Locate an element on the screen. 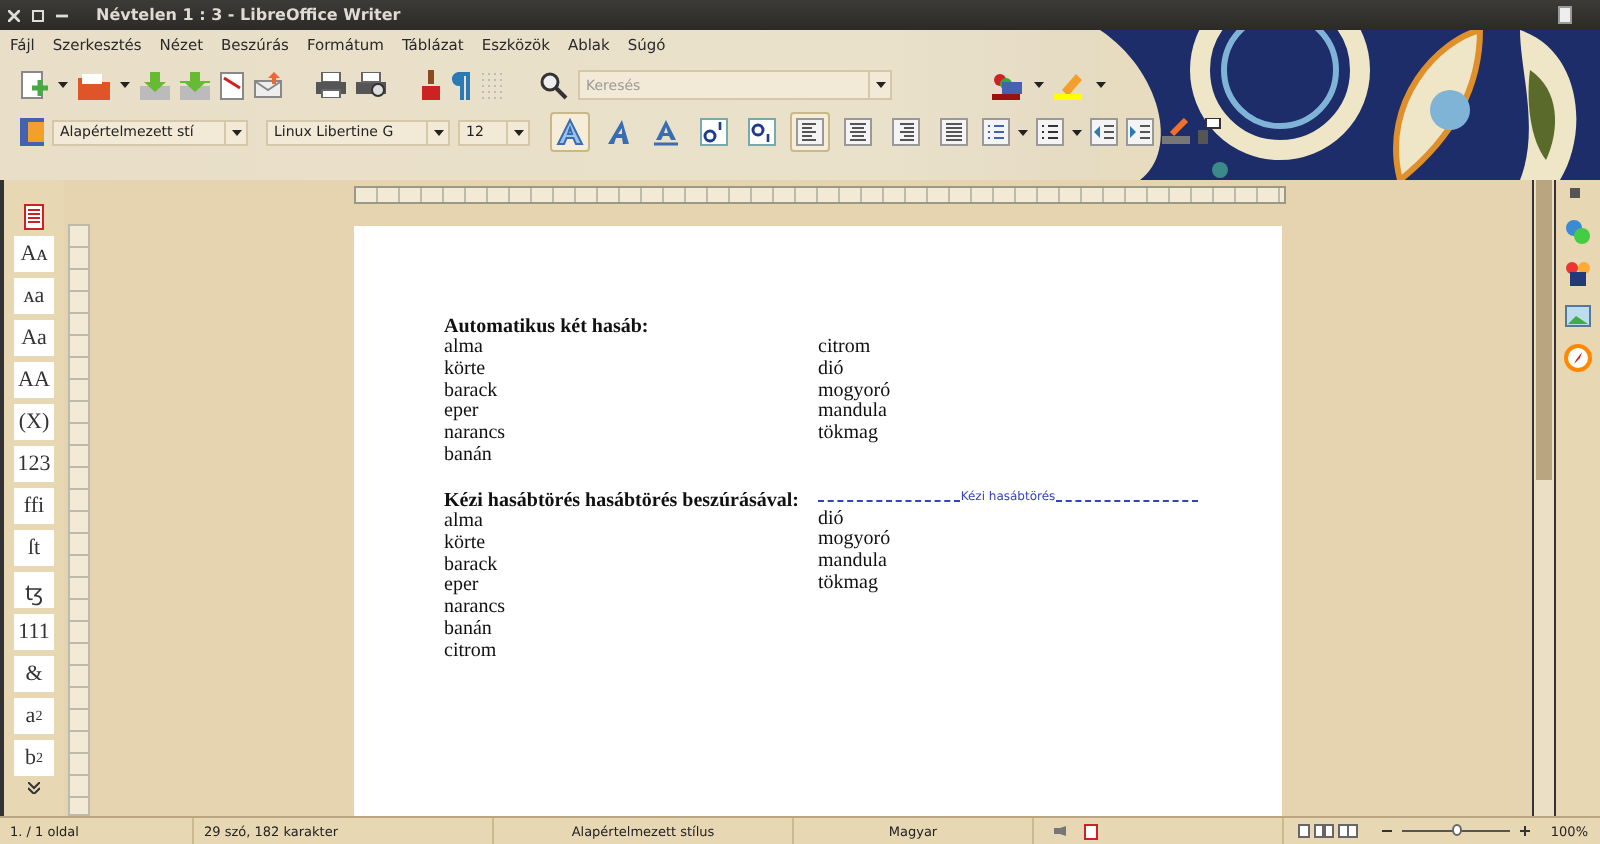 The image size is (1600, 844). numbered-list-icon is located at coordinates (1050, 132).